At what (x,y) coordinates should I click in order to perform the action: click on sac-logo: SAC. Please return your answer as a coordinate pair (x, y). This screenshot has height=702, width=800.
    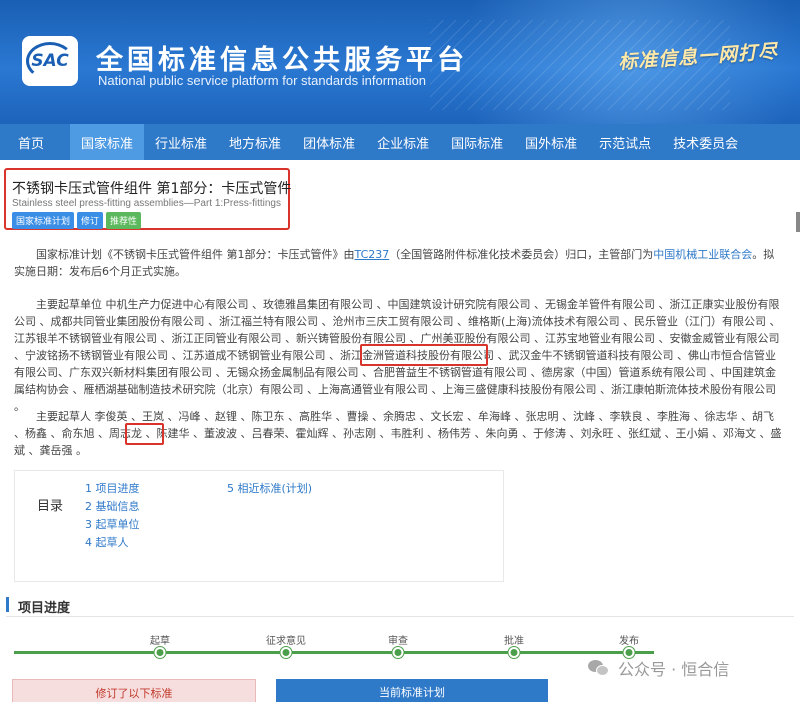
    Looking at the image, I should click on (50, 61).